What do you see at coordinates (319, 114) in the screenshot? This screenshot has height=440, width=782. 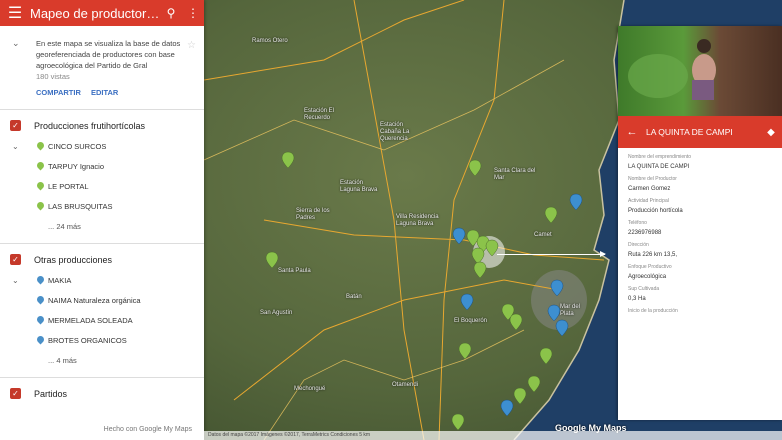 I see `place-label: Estación El Recuerdo` at bounding box center [319, 114].